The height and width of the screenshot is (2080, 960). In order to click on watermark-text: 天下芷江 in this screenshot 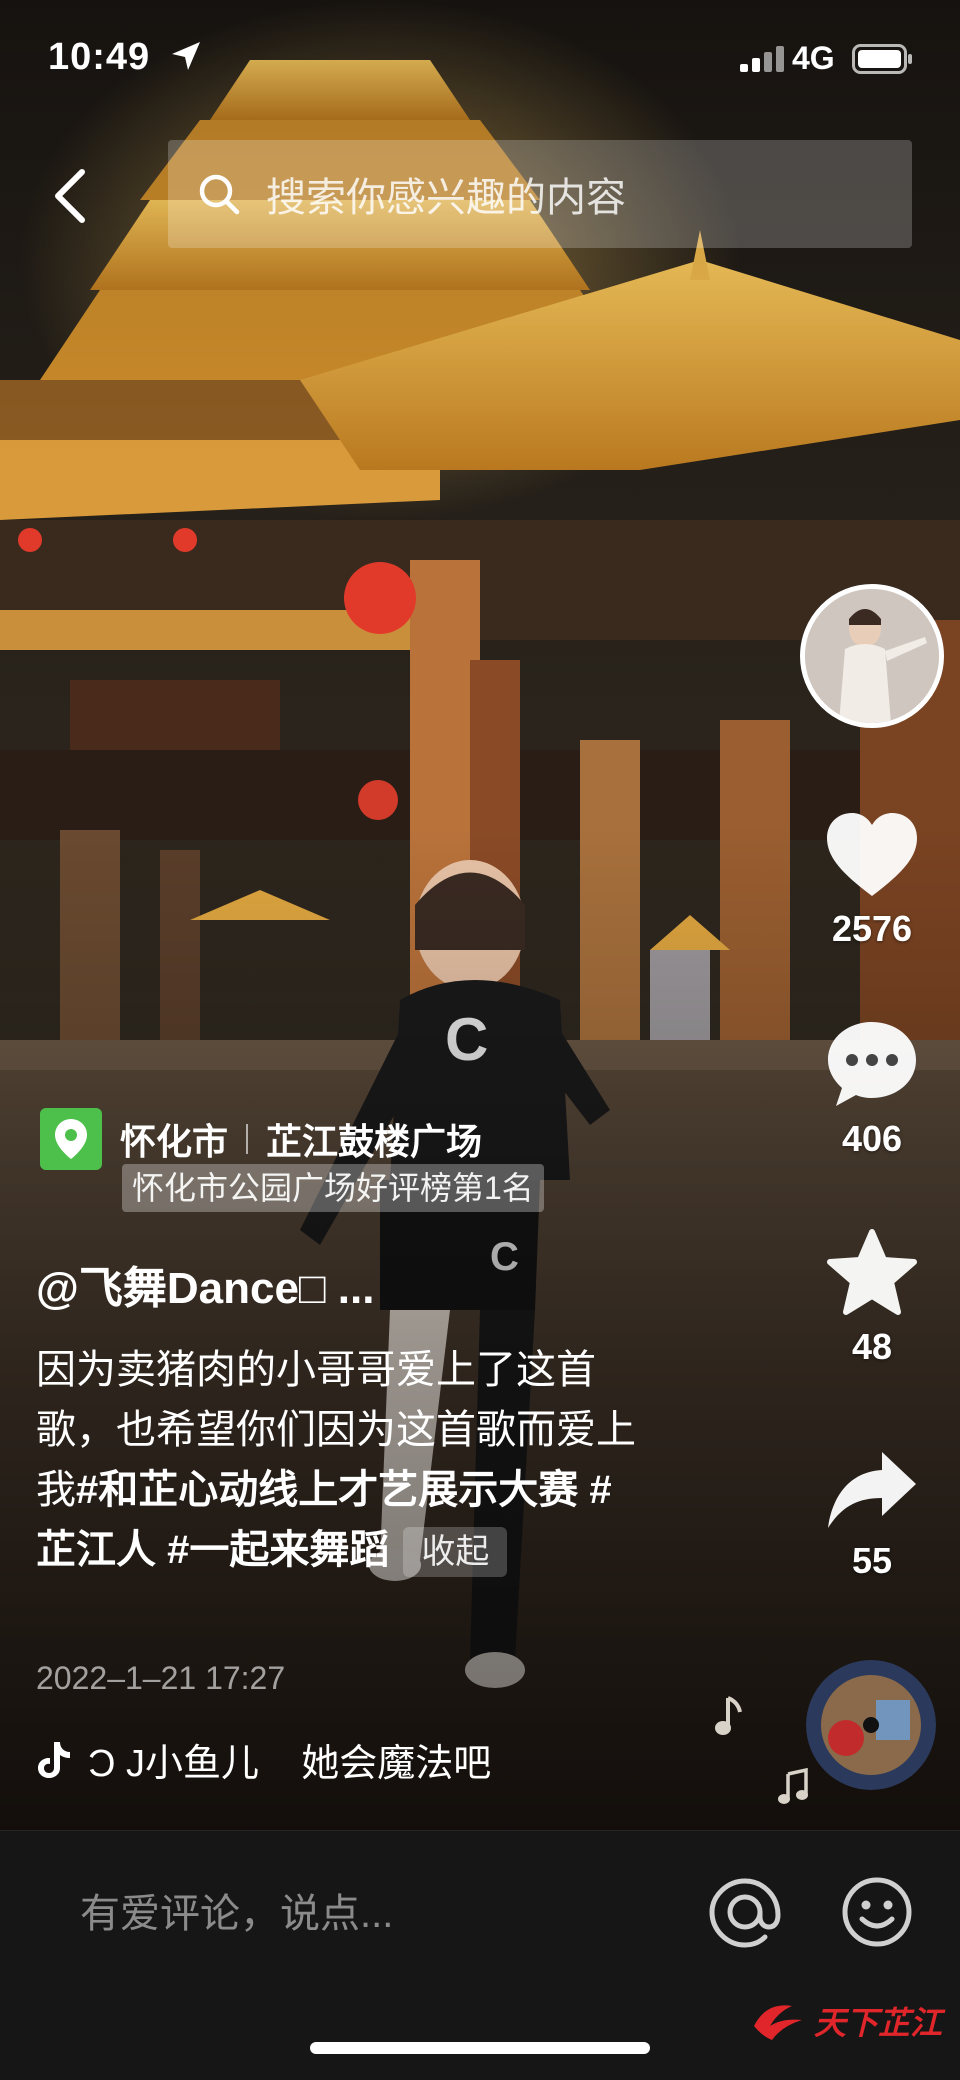, I will do `click(878, 2023)`.